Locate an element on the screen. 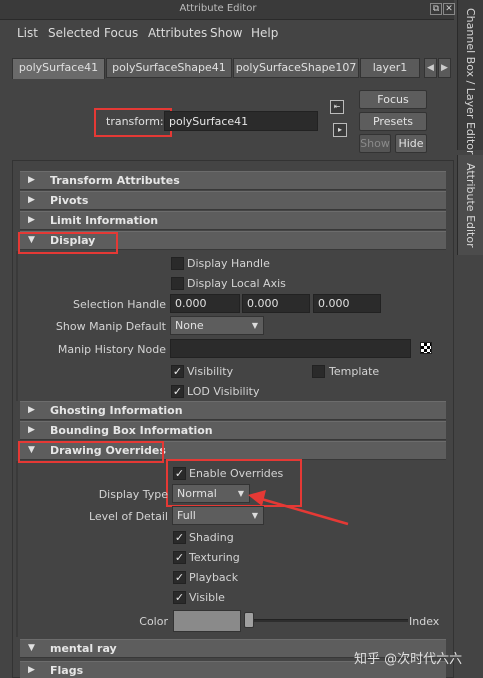 Image resolution: width=483 pixels, height=678 pixels. shading-label: Shading is located at coordinates (211, 537).